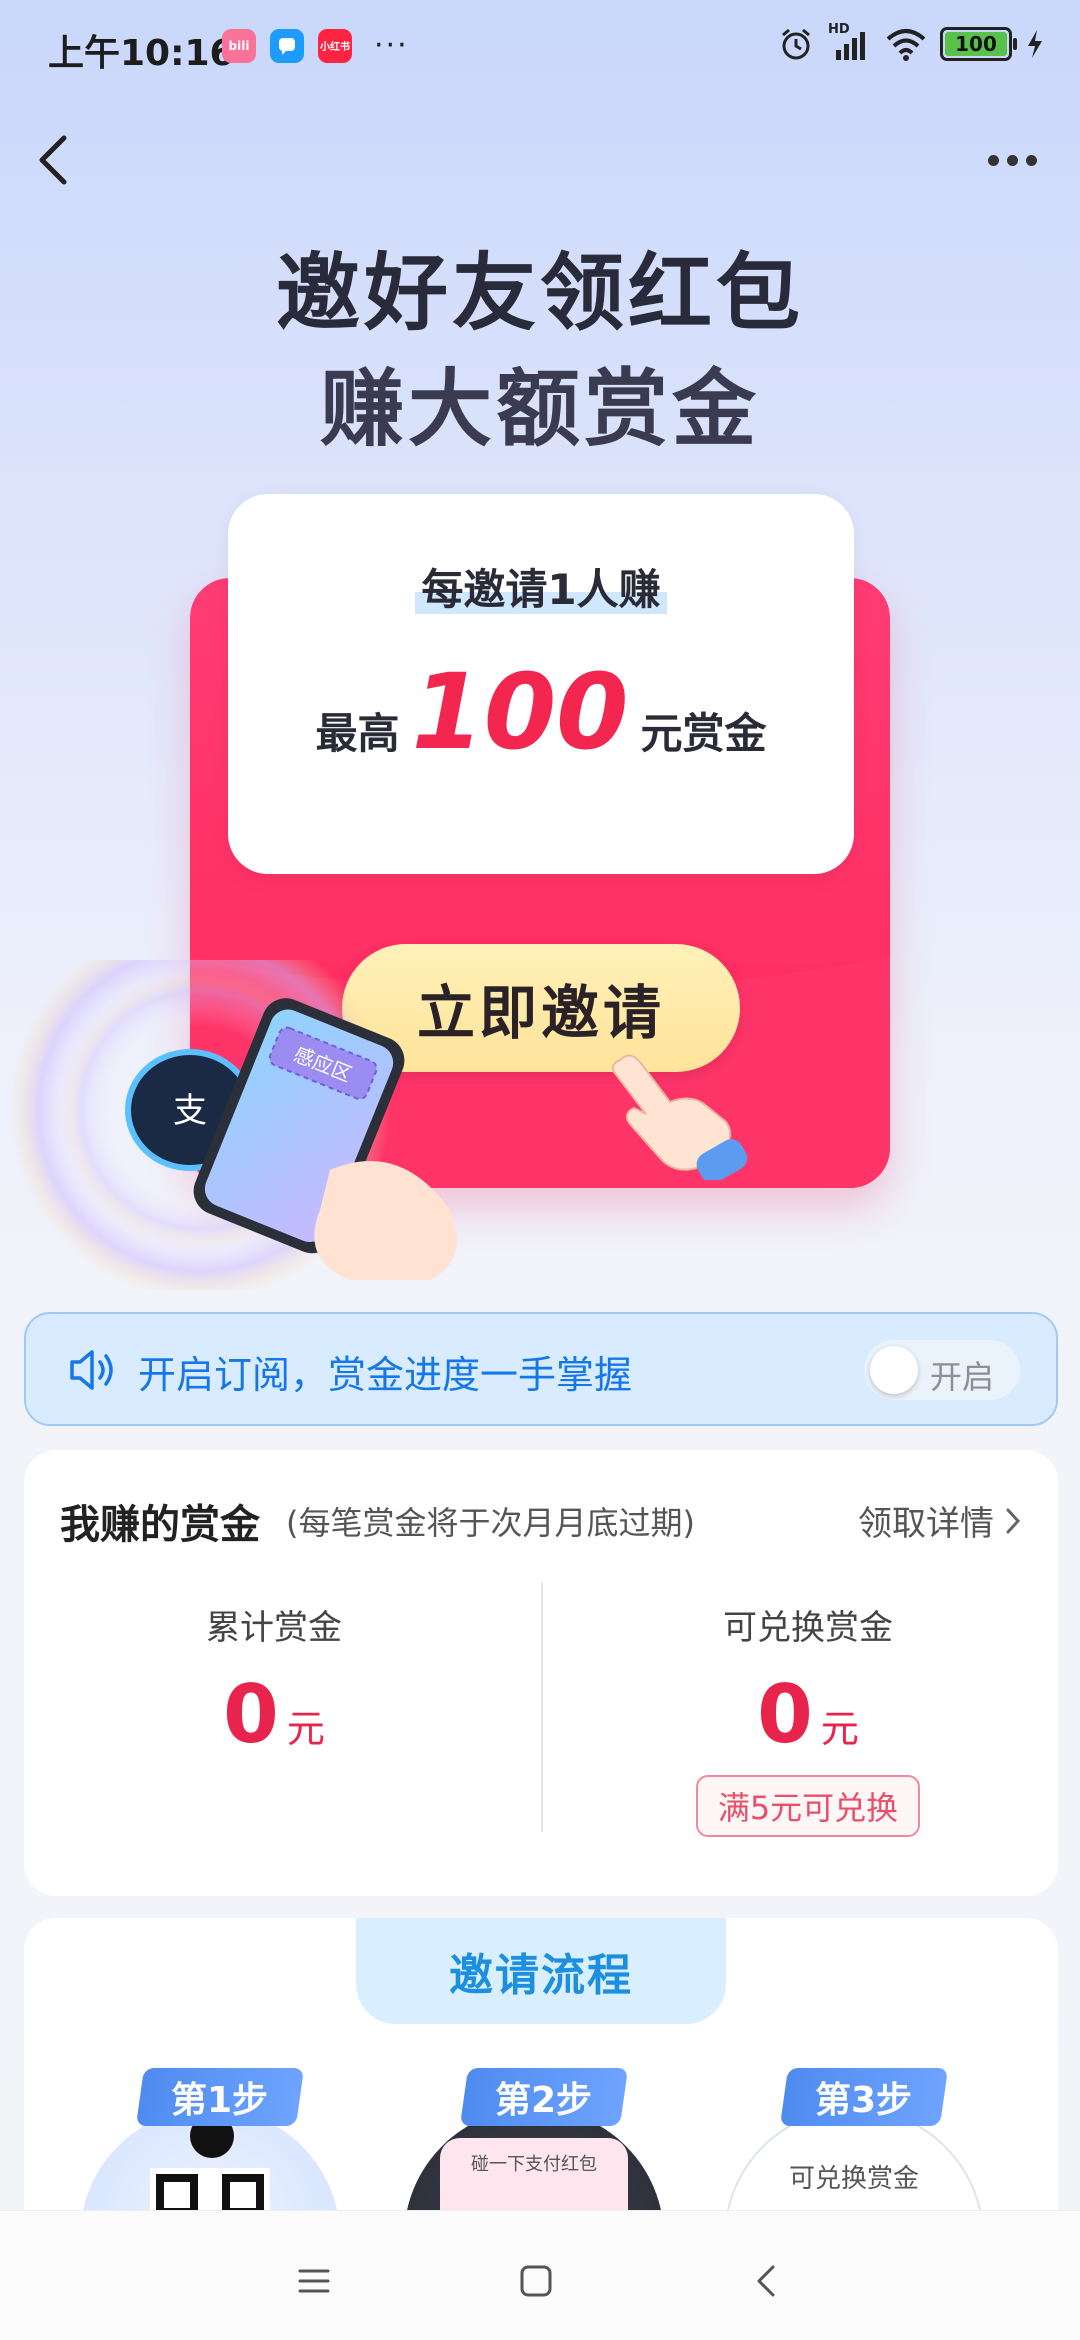 This screenshot has height=2340, width=1080. What do you see at coordinates (808, 1628) in the screenshot?
I see `redeemable-bounty-label: 可兑换赏金` at bounding box center [808, 1628].